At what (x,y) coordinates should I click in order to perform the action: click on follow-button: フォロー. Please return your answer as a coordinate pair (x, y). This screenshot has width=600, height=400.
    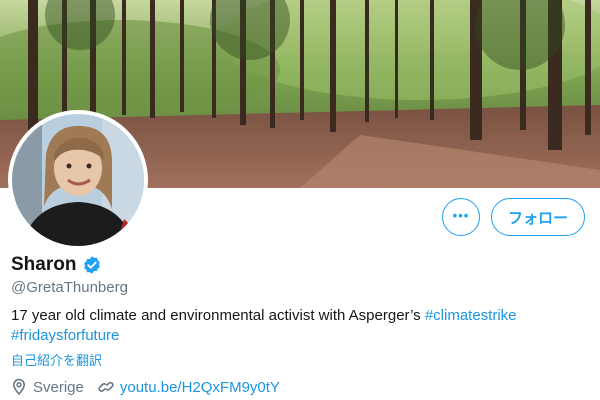
    Looking at the image, I should click on (538, 217).